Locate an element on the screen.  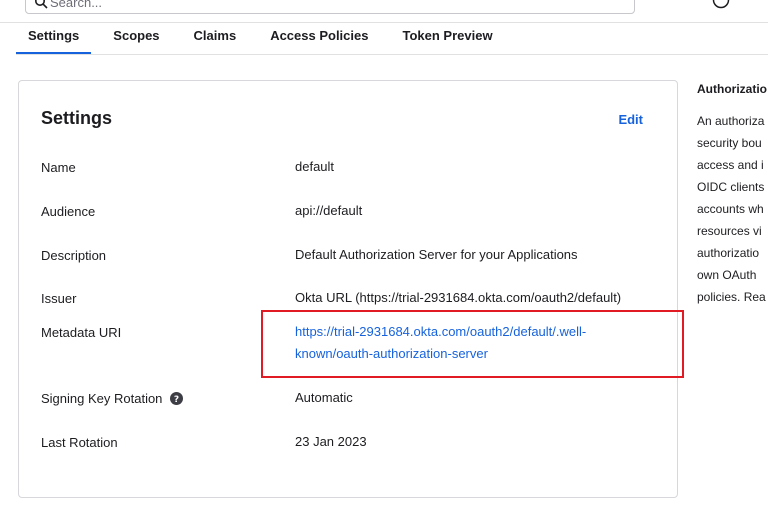
row-value: Automatic is located at coordinates (324, 397).